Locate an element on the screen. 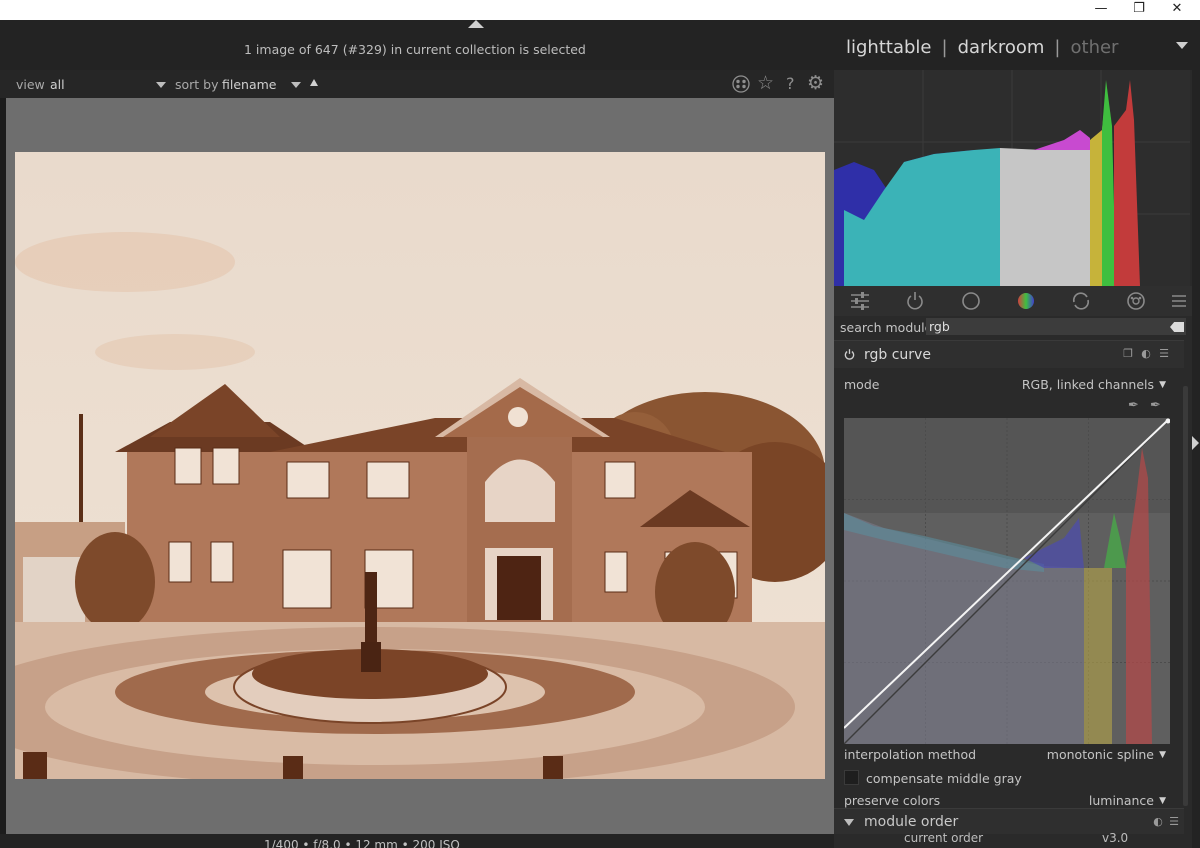 Image resolution: width=1200 pixels, height=848 pixels. sort-ascending-icon is located at coordinates (314, 82).